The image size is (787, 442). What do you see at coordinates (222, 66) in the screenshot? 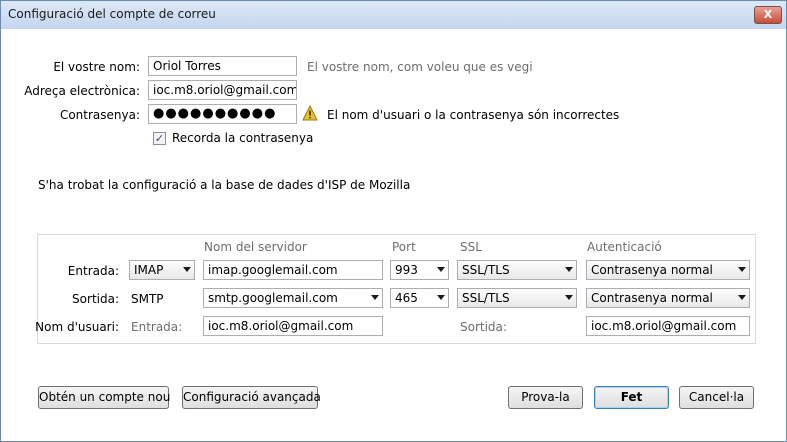
I see `name-input: Oriol Torres` at bounding box center [222, 66].